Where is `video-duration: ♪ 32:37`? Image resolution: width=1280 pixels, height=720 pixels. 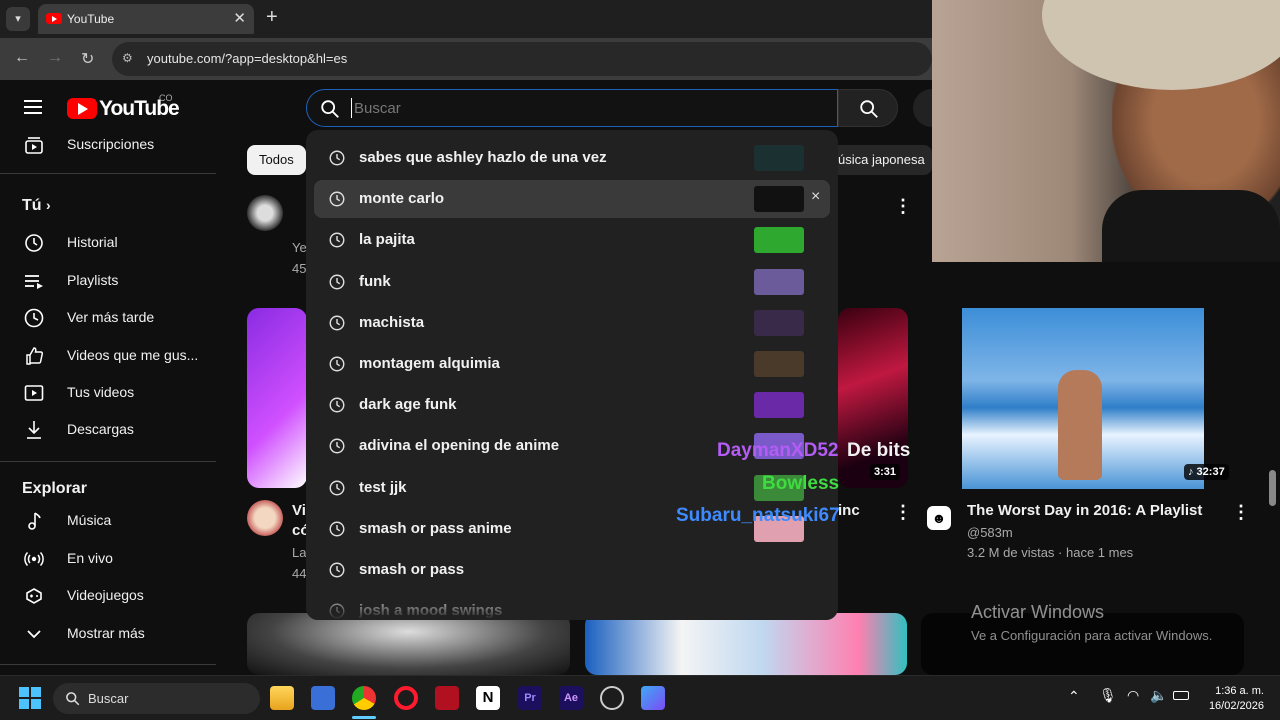 video-duration: ♪ 32:37 is located at coordinates (1206, 472).